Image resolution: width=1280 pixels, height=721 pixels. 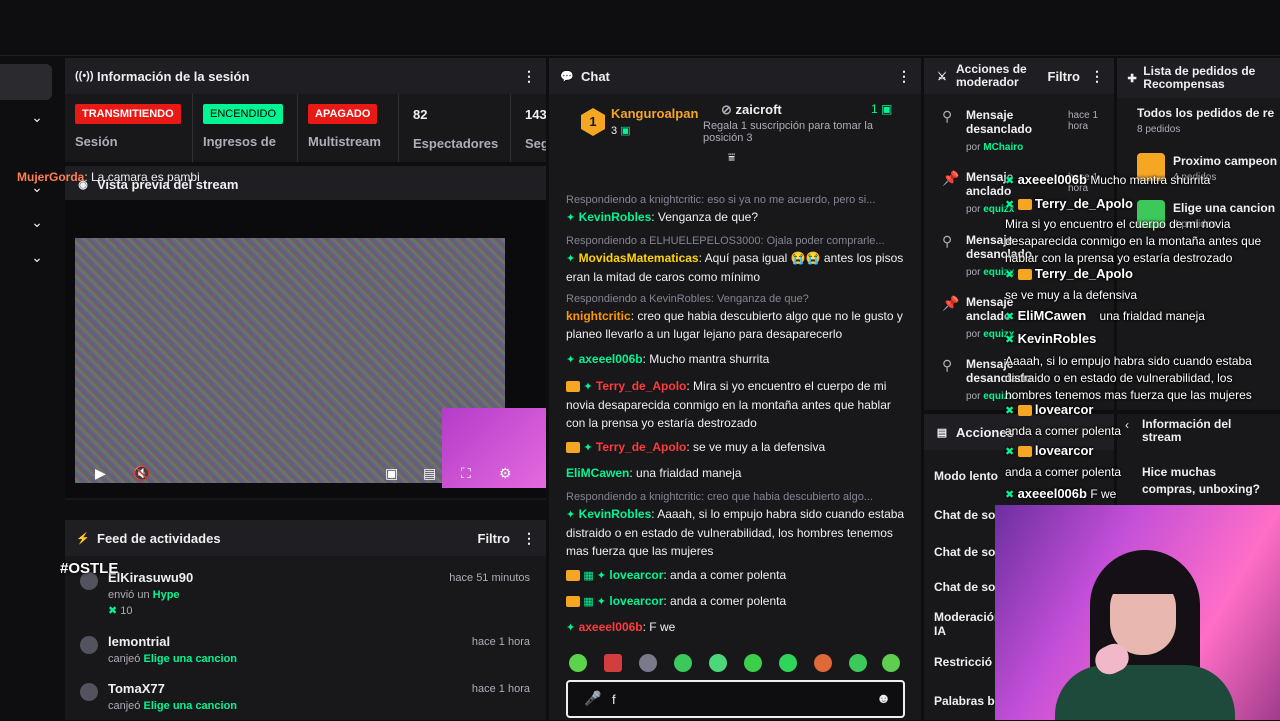 What do you see at coordinates (883, 698) in the screenshot?
I see `emoji-picker-icon: ☻` at bounding box center [883, 698].